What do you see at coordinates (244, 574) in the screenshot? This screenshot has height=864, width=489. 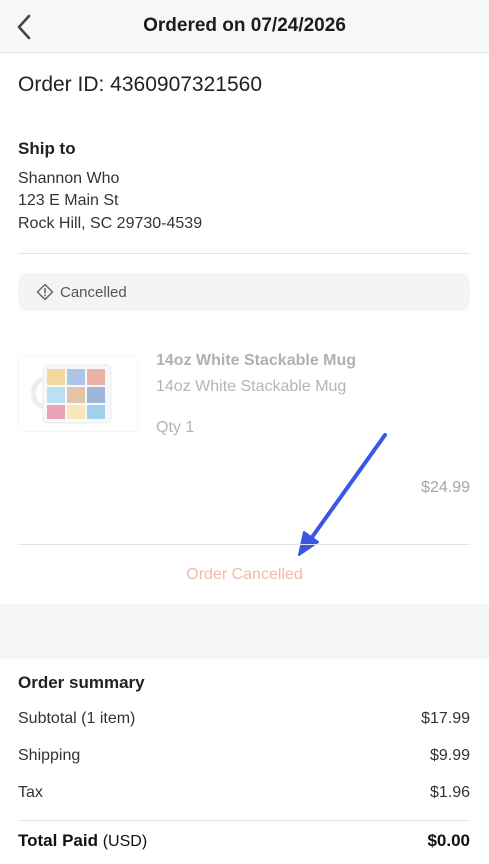 I see `order-cancelled-label: Order Cancelled` at bounding box center [244, 574].